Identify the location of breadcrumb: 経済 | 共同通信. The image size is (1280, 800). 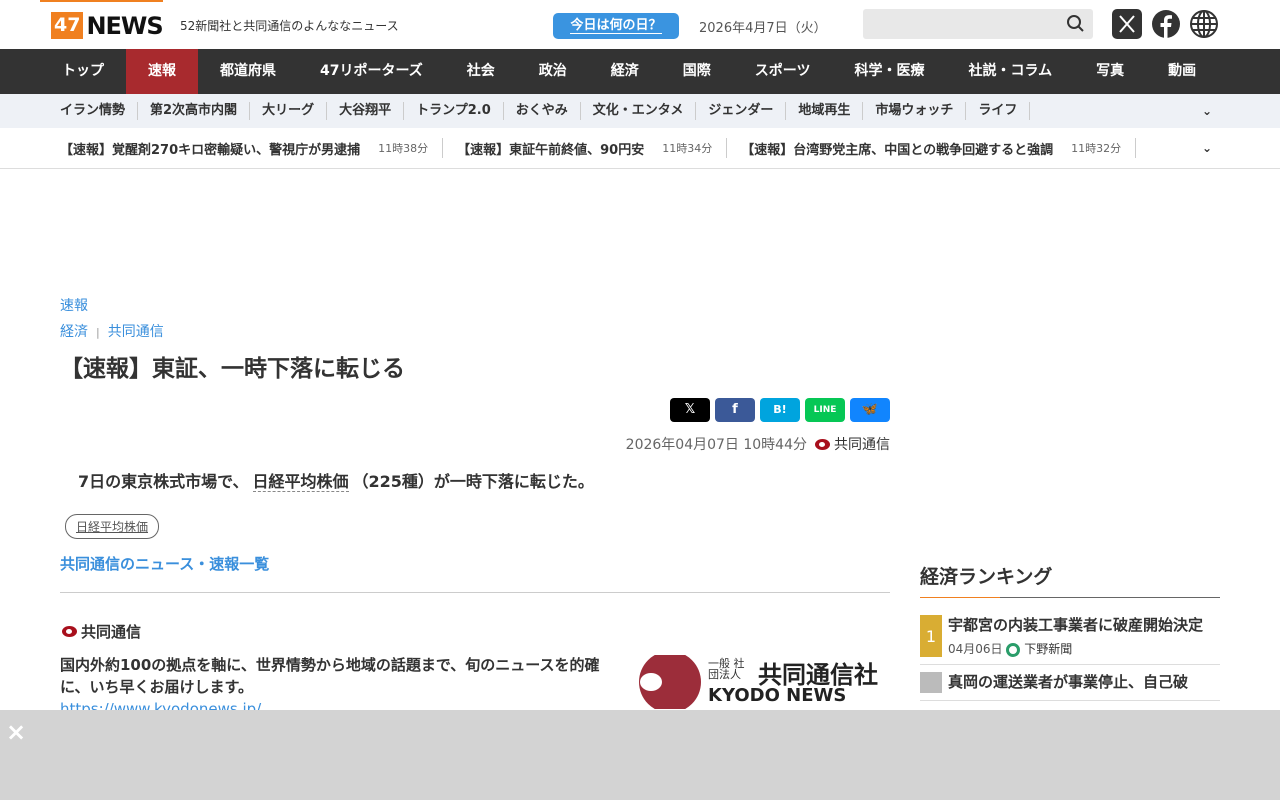
(112, 332).